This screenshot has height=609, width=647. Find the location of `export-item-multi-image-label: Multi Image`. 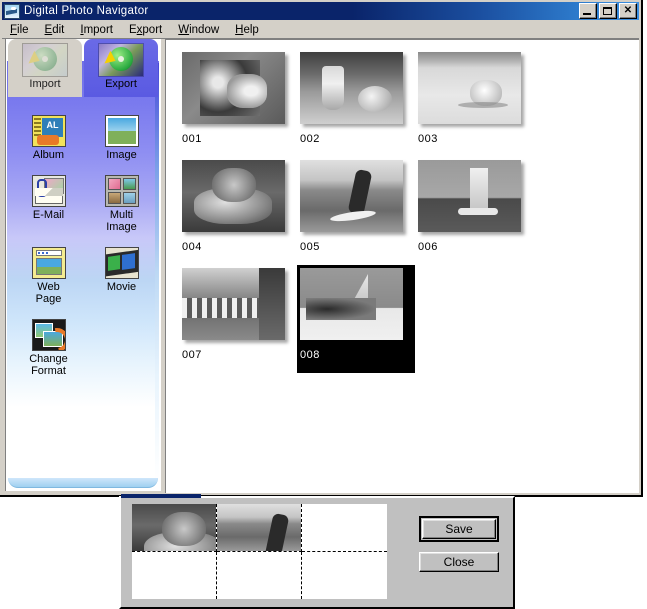

export-item-multi-image-label: Multi Image is located at coordinates (121, 221).